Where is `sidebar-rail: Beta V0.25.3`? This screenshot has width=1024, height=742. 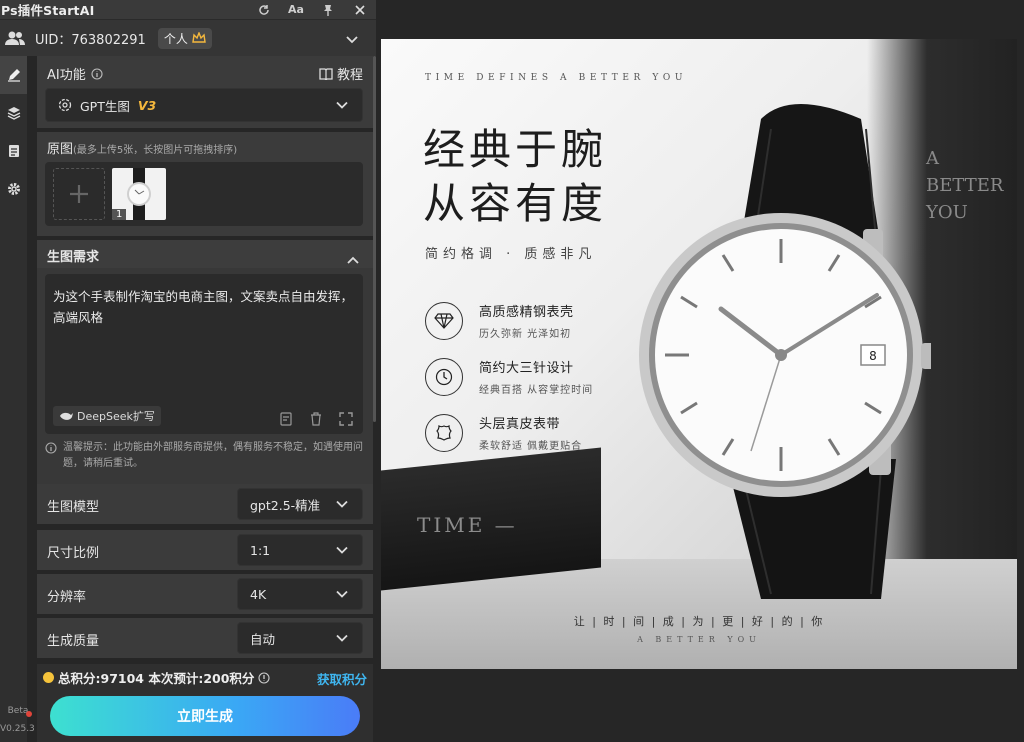 sidebar-rail: Beta V0.25.3 is located at coordinates (17, 399).